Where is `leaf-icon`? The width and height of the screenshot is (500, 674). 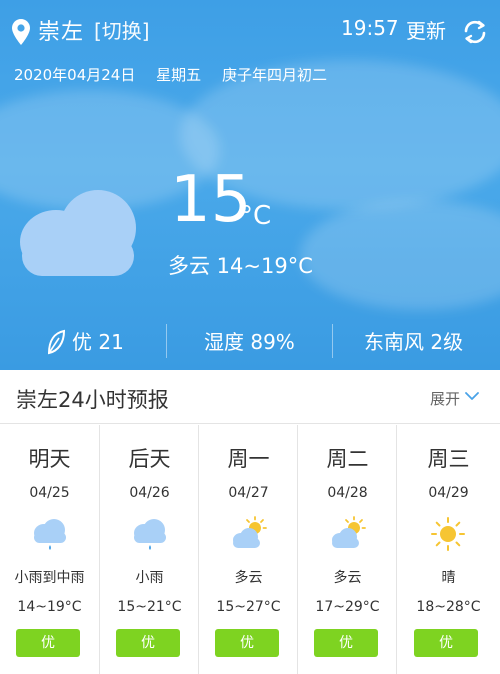
leaf-icon is located at coordinates (56, 342).